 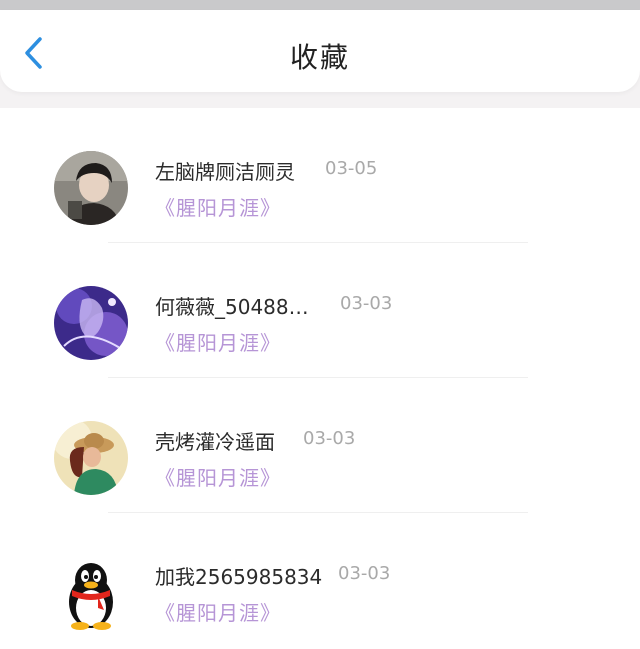 I want to click on qq-penguin-icon, so click(x=91, y=593).